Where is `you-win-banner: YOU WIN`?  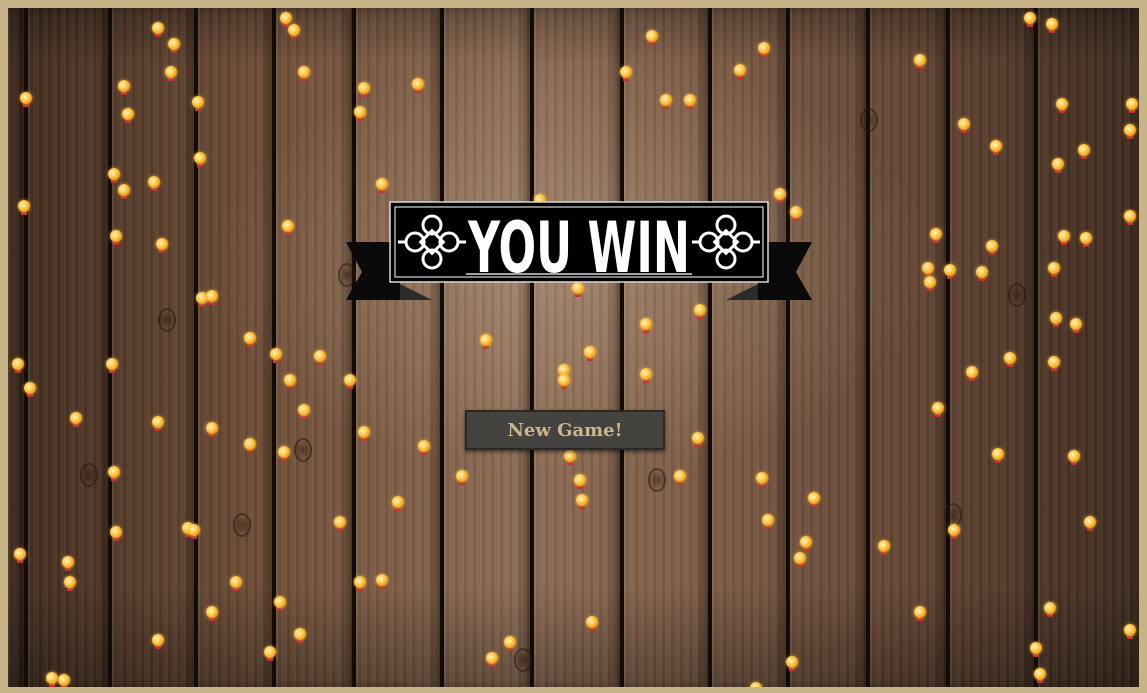
you-win-banner: YOU WIN is located at coordinates (579, 250).